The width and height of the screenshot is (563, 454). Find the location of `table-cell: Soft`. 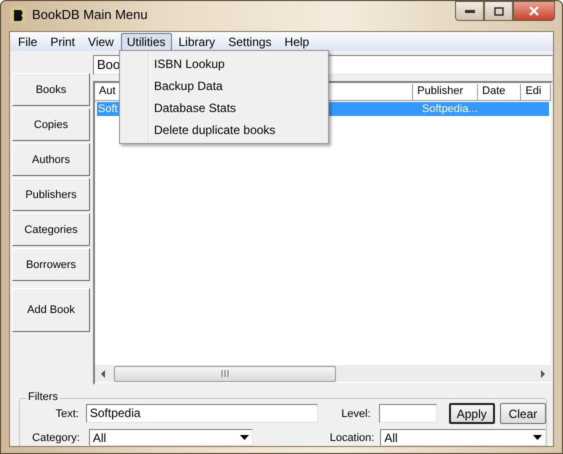

table-cell: Soft is located at coordinates (108, 109).